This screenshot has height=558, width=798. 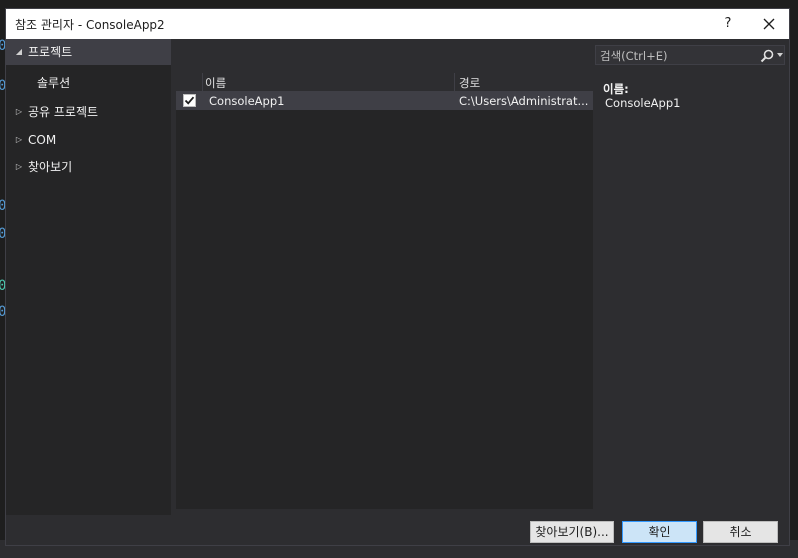 I want to click on column-header-check, so click(x=189, y=82).